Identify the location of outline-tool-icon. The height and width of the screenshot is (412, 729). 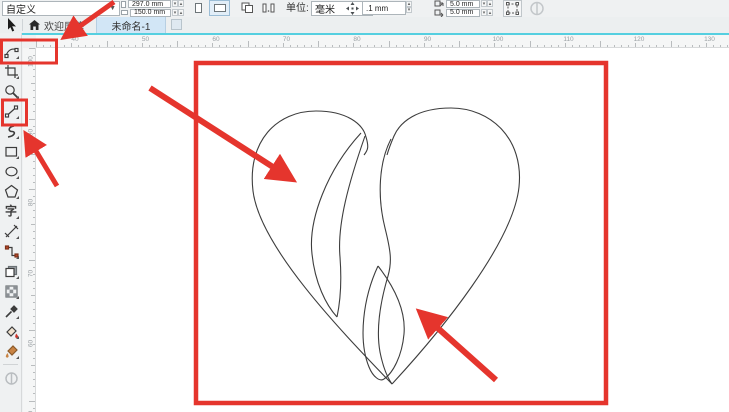
(11, 378).